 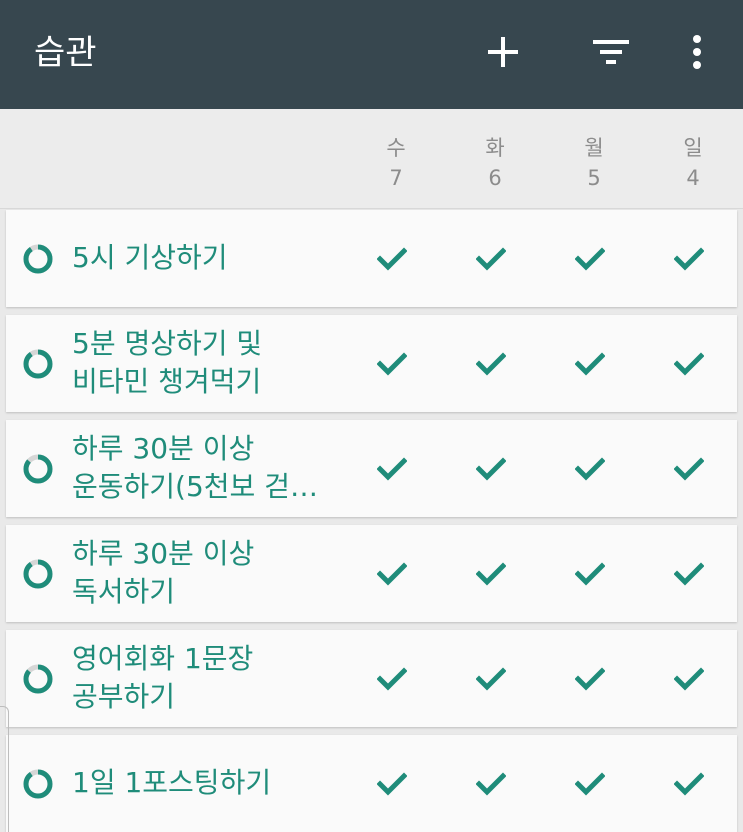 What do you see at coordinates (396, 178) in the screenshot?
I see `date-label: 7` at bounding box center [396, 178].